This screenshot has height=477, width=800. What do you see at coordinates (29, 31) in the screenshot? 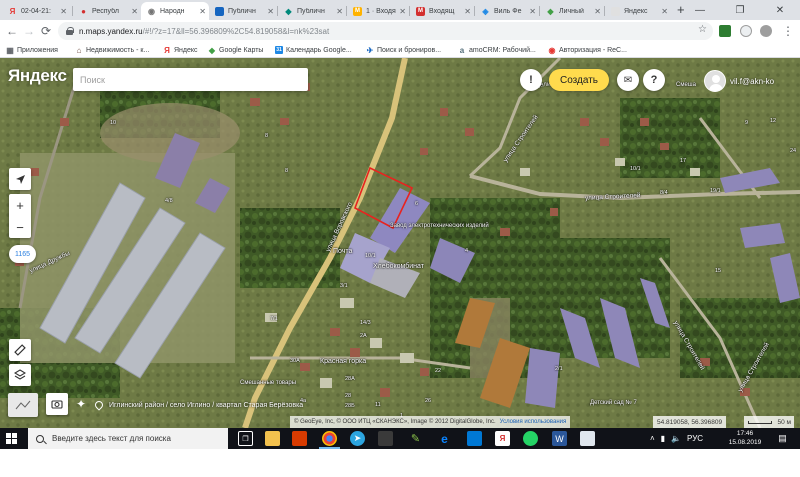
I see `forward-button: →` at bounding box center [29, 31].